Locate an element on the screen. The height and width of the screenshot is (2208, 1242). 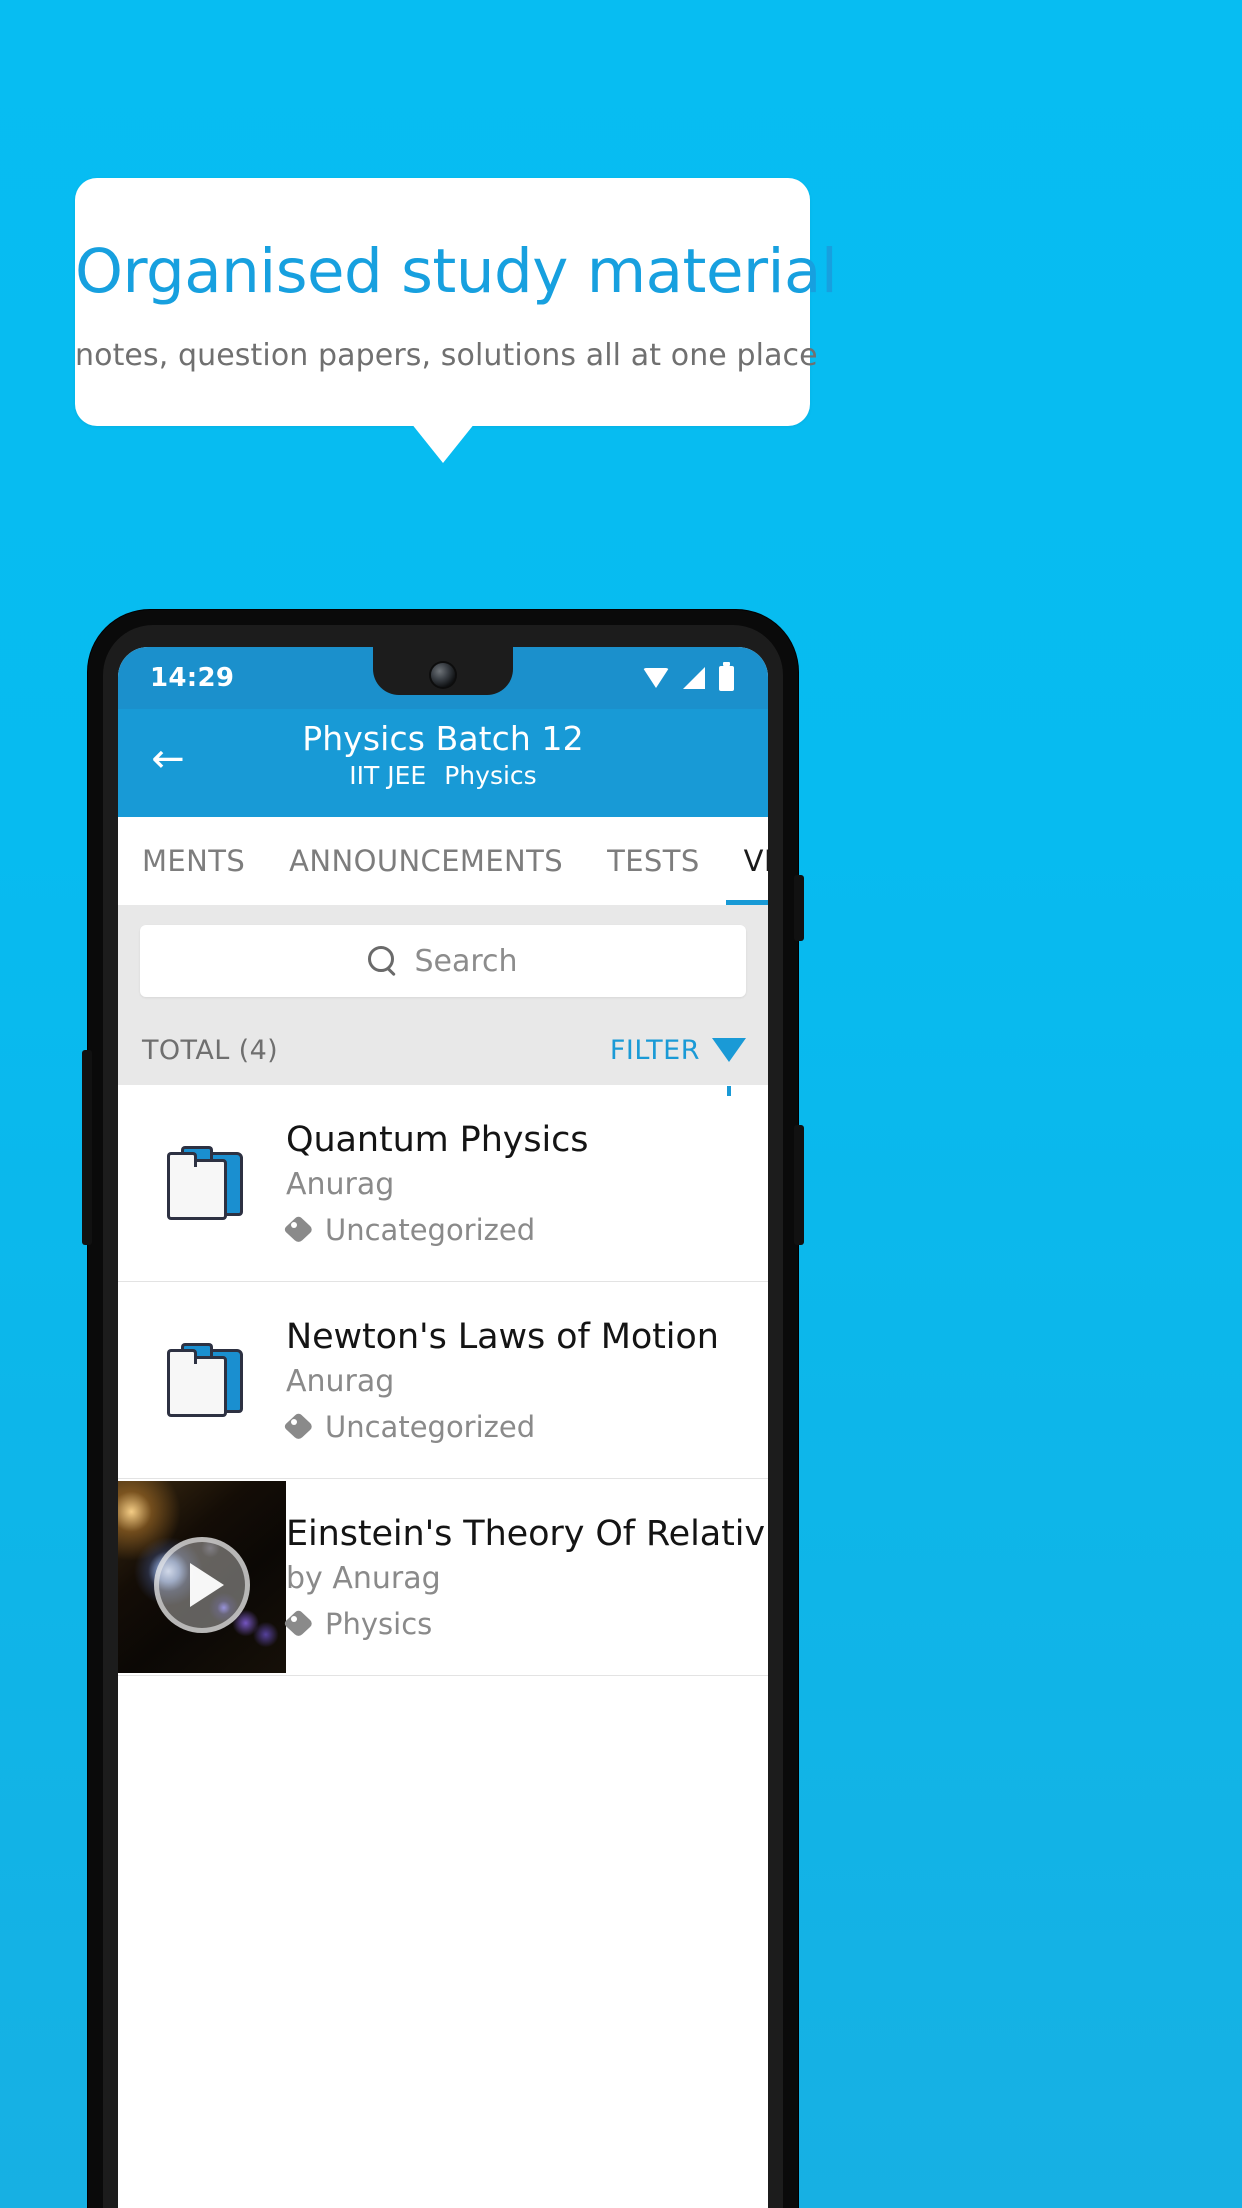
battery-icon is located at coordinates (726, 676).